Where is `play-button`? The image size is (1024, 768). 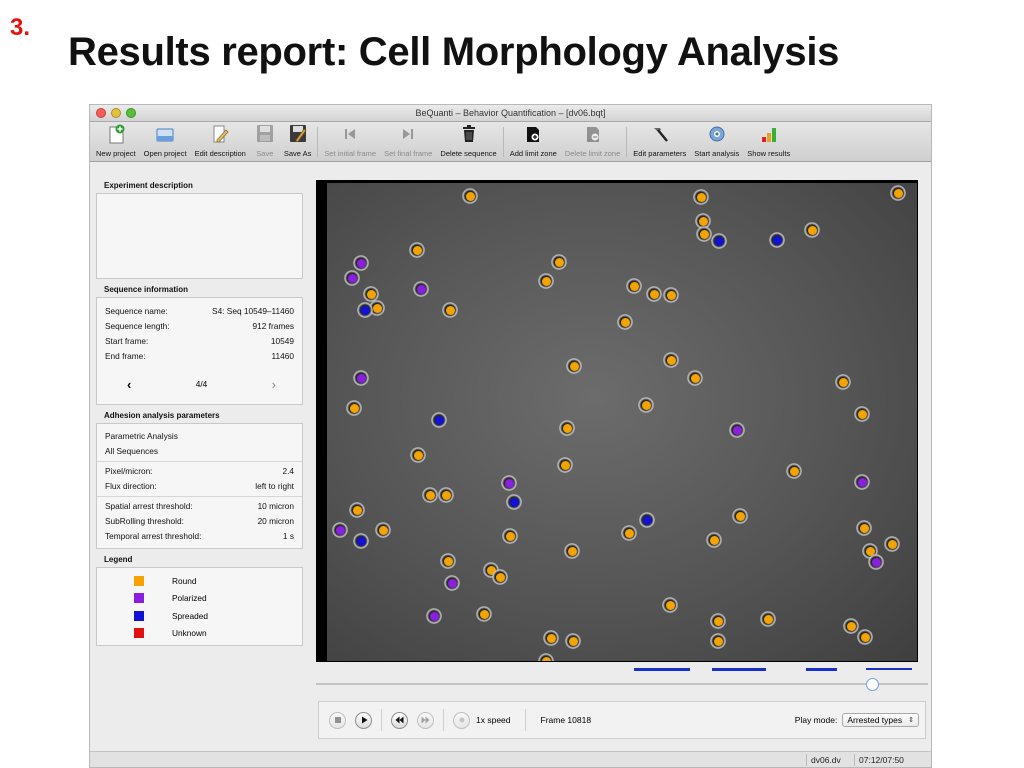
play-button is located at coordinates (363, 720).